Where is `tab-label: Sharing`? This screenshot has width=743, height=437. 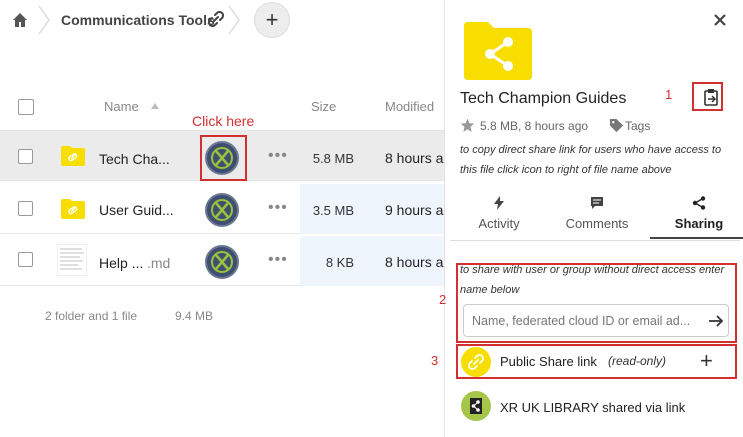 tab-label: Sharing is located at coordinates (699, 223).